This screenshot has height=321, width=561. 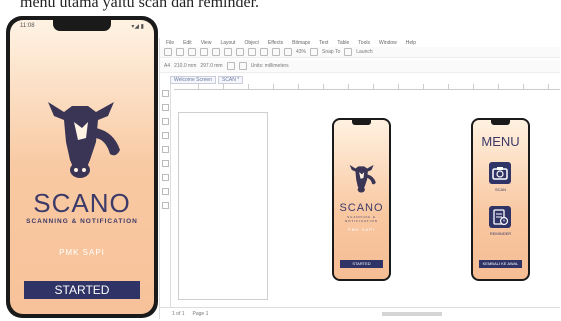 What do you see at coordinates (27, 26) in the screenshot?
I see `status-time: 11:08` at bounding box center [27, 26].